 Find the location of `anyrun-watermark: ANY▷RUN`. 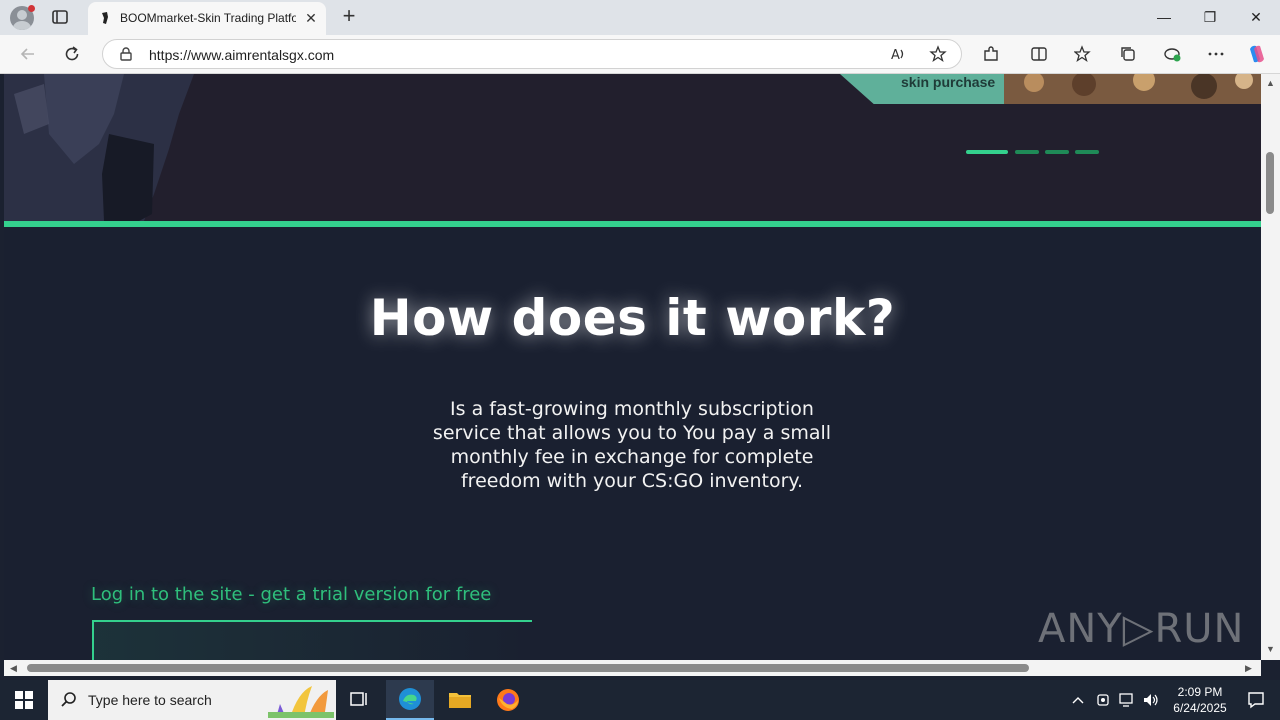

anyrun-watermark: ANY▷RUN is located at coordinates (1141, 629).